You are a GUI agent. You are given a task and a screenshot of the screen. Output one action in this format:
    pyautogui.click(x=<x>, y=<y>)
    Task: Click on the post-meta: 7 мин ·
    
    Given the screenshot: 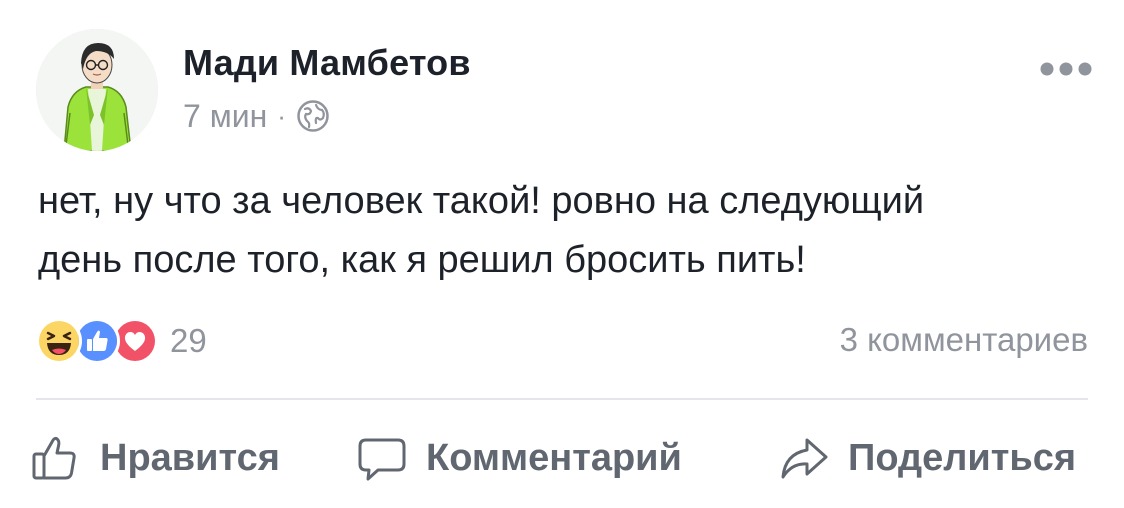 What is the action you would take?
    pyautogui.click(x=256, y=116)
    